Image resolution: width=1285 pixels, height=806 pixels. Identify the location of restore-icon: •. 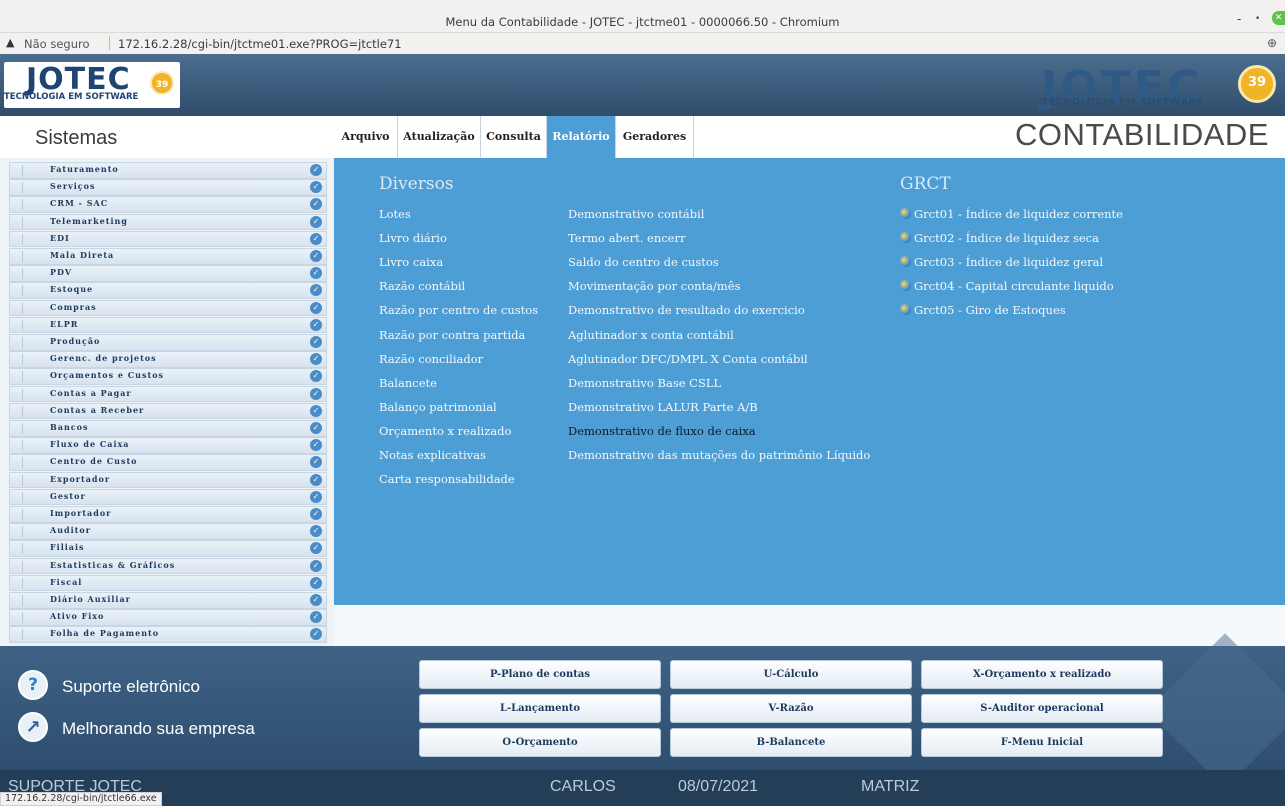
(1257, 19).